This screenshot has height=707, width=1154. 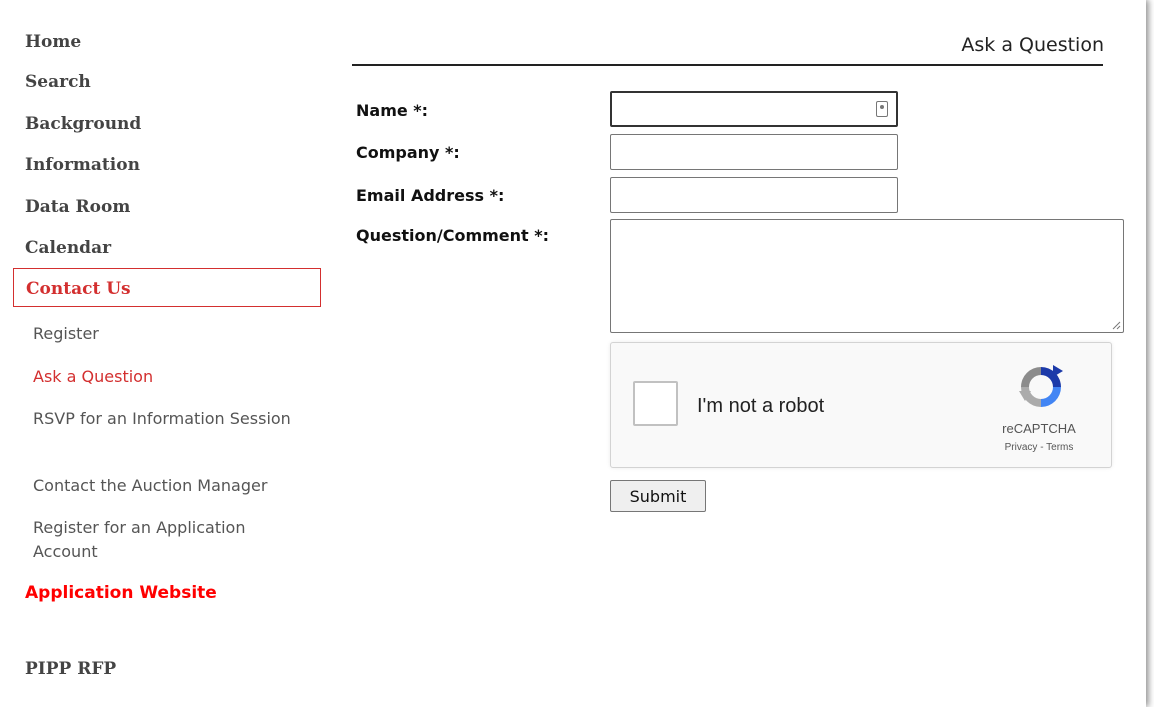 I want to click on recaptcha-logo-icon, so click(x=1041, y=386).